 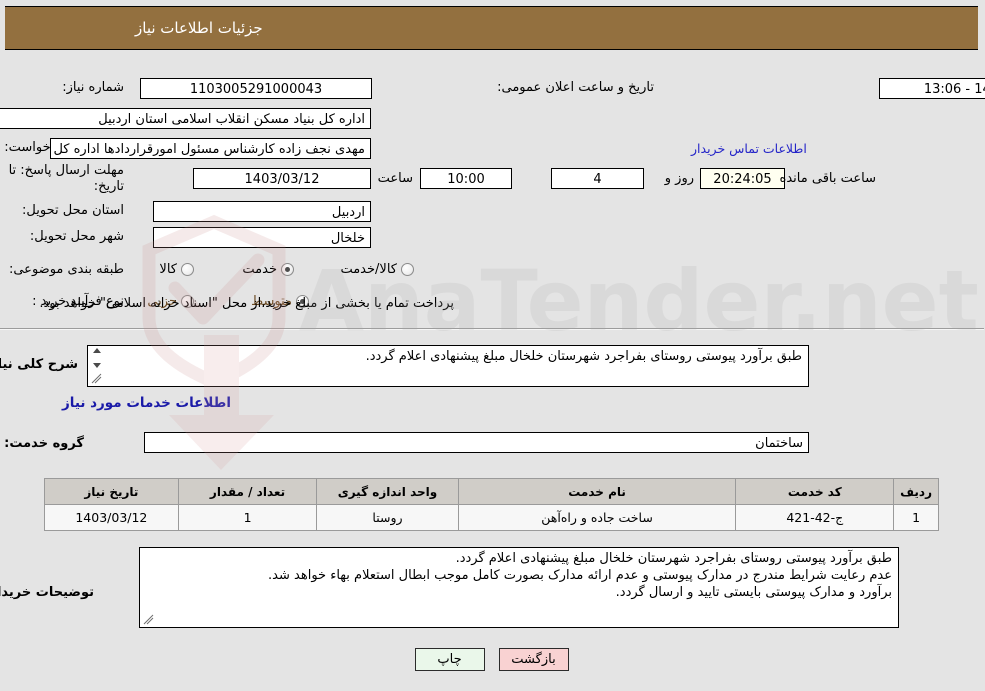 I want to click on print-button: چاپ, so click(x=450, y=659).